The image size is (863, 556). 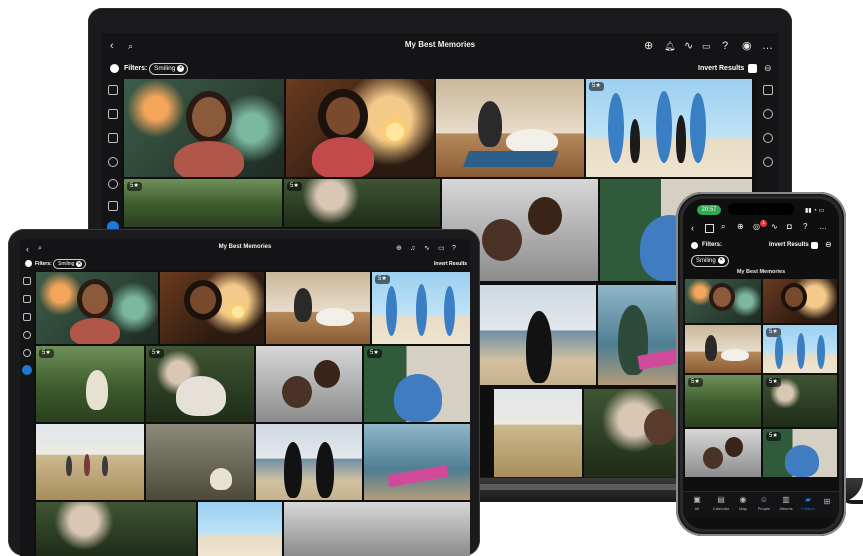 I want to click on sidebar-albums-icon, so click(x=113, y=206).